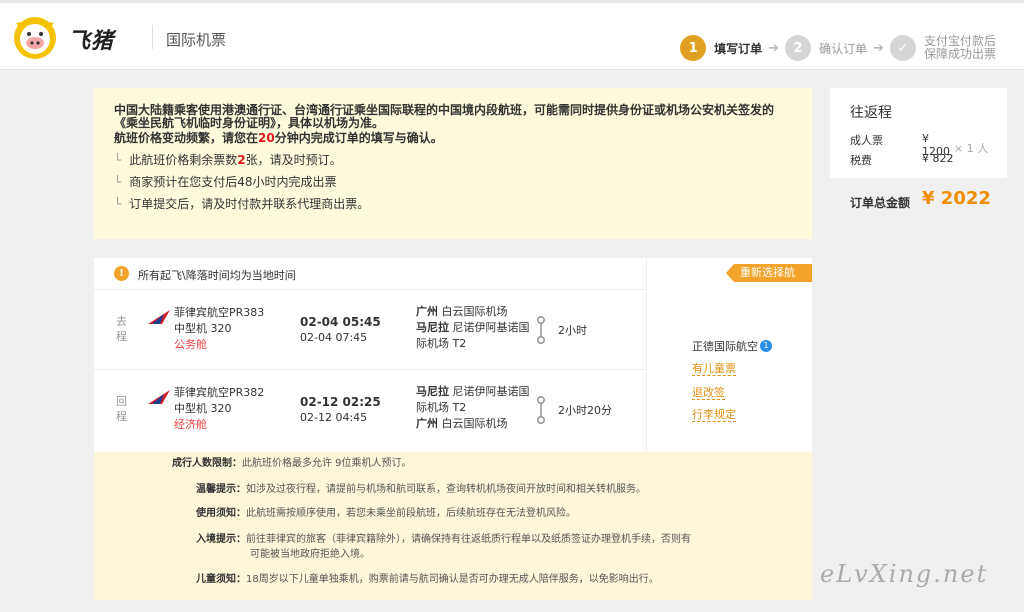  Describe the element at coordinates (221, 513) in the screenshot. I see `rule-key: 使用须知：` at that location.